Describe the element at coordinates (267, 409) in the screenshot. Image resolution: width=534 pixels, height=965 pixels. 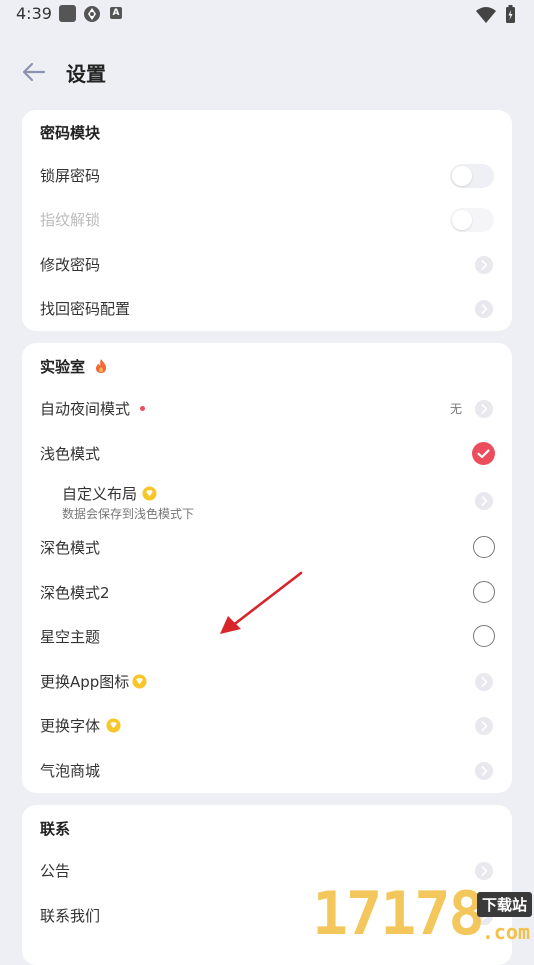
I see `auto-night-mode-row: 自动夜间模式 无` at that location.